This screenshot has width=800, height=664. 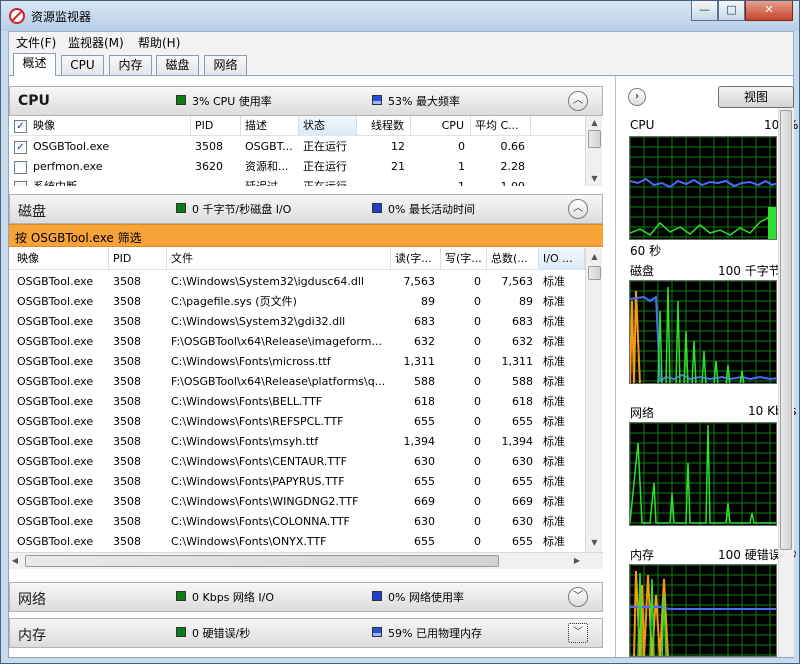 I want to click on disk-row-read: 630, so click(x=424, y=521).